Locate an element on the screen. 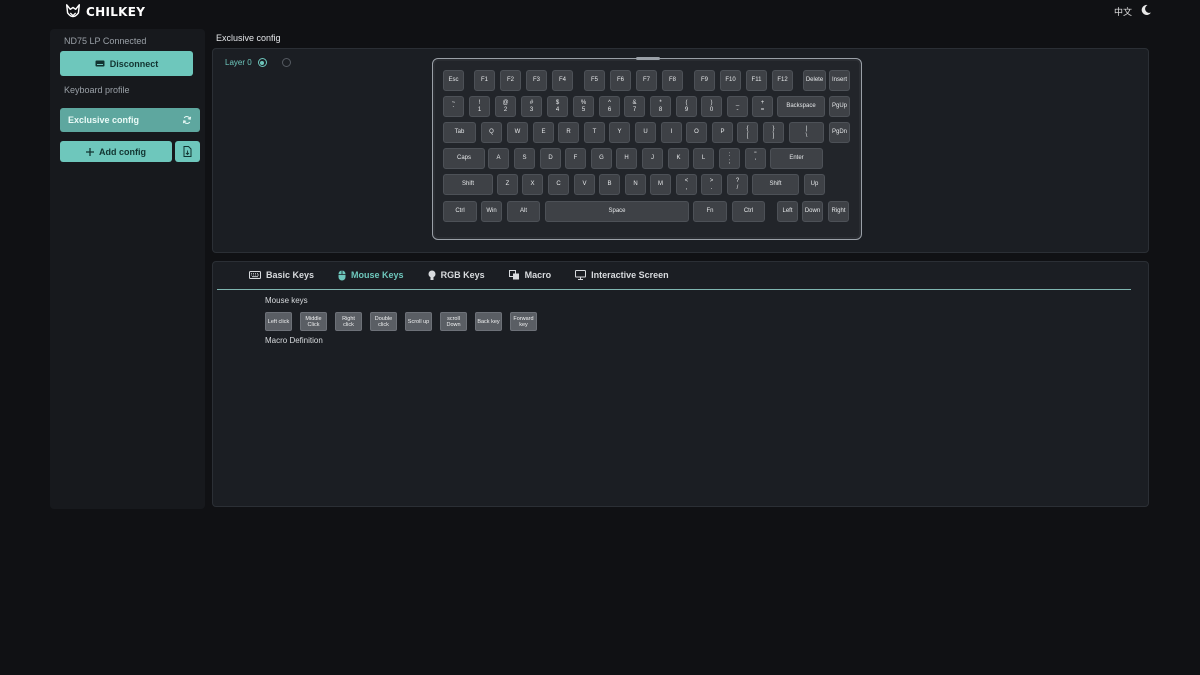 This screenshot has height=675, width=1200. key: #3 is located at coordinates (531, 106).